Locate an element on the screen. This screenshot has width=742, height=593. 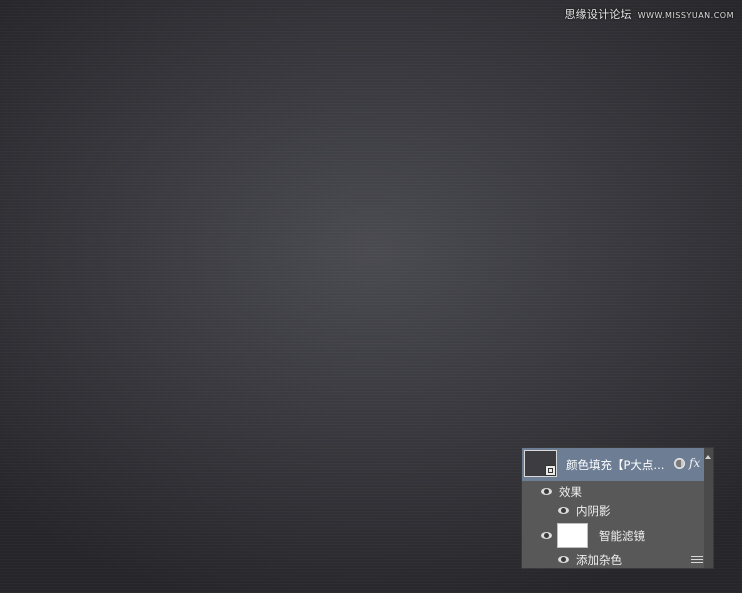
fx-icon: fx is located at coordinates (694, 463).